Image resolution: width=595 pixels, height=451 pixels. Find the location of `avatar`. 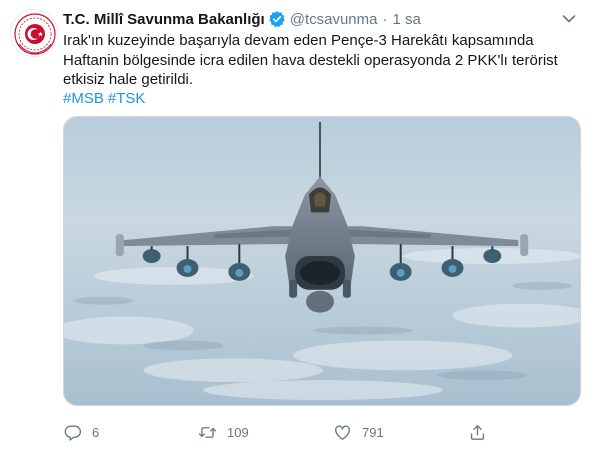

avatar is located at coordinates (34, 33).